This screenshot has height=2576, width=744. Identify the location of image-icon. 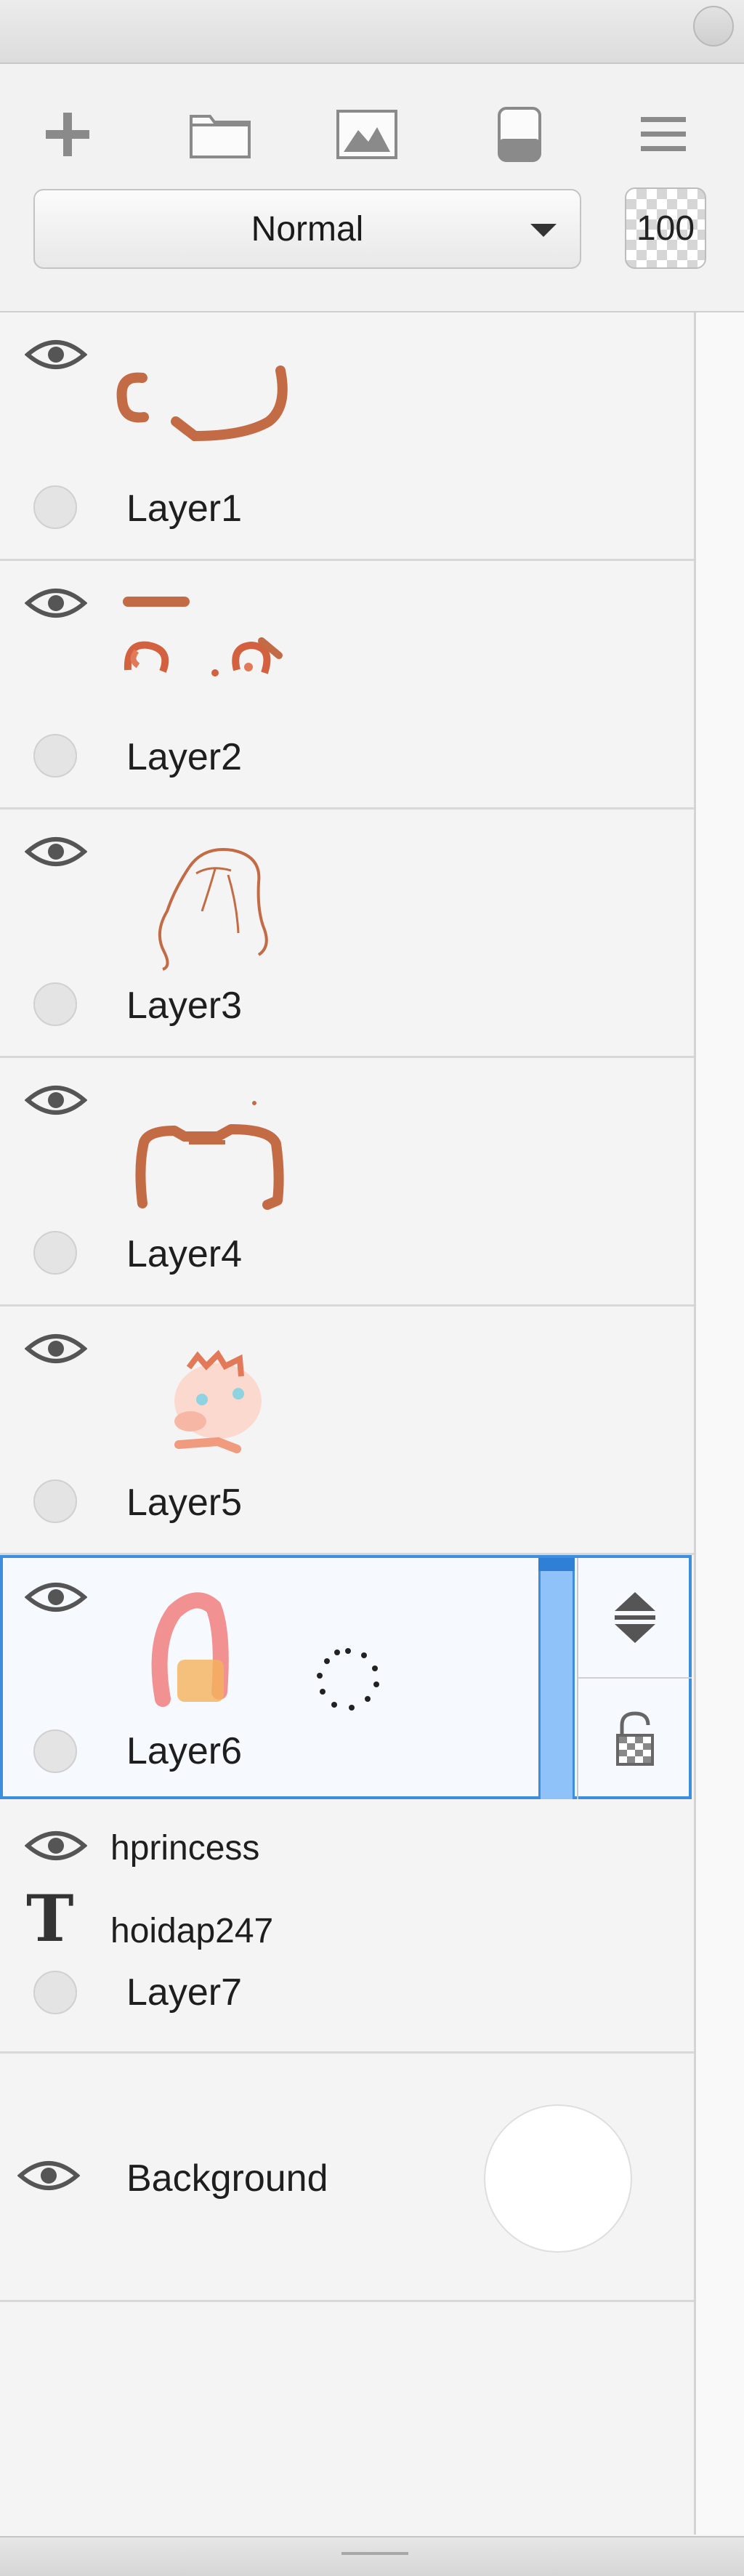
(367, 135).